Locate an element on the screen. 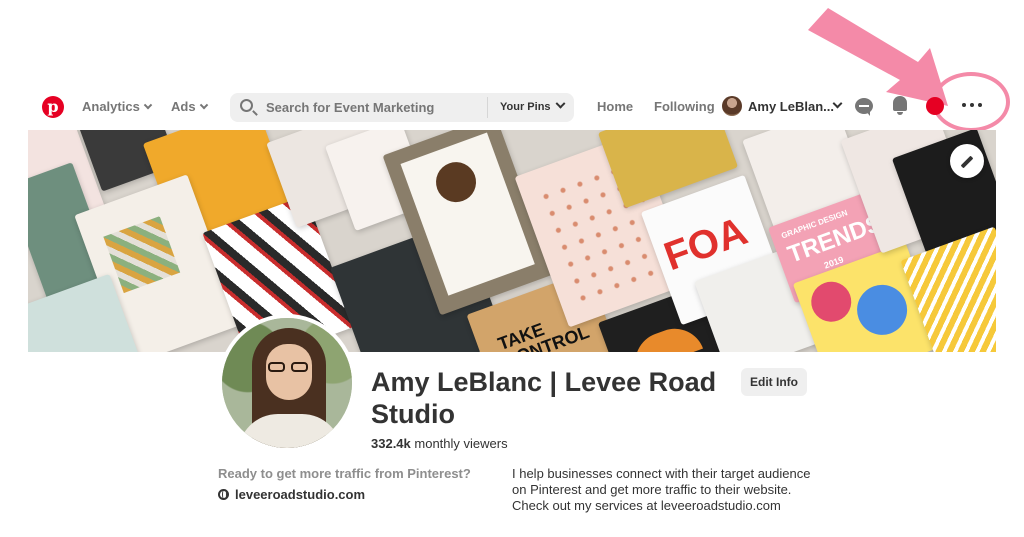 Image resolution: width=1024 pixels, height=537 pixels. search-divider is located at coordinates (487, 107).